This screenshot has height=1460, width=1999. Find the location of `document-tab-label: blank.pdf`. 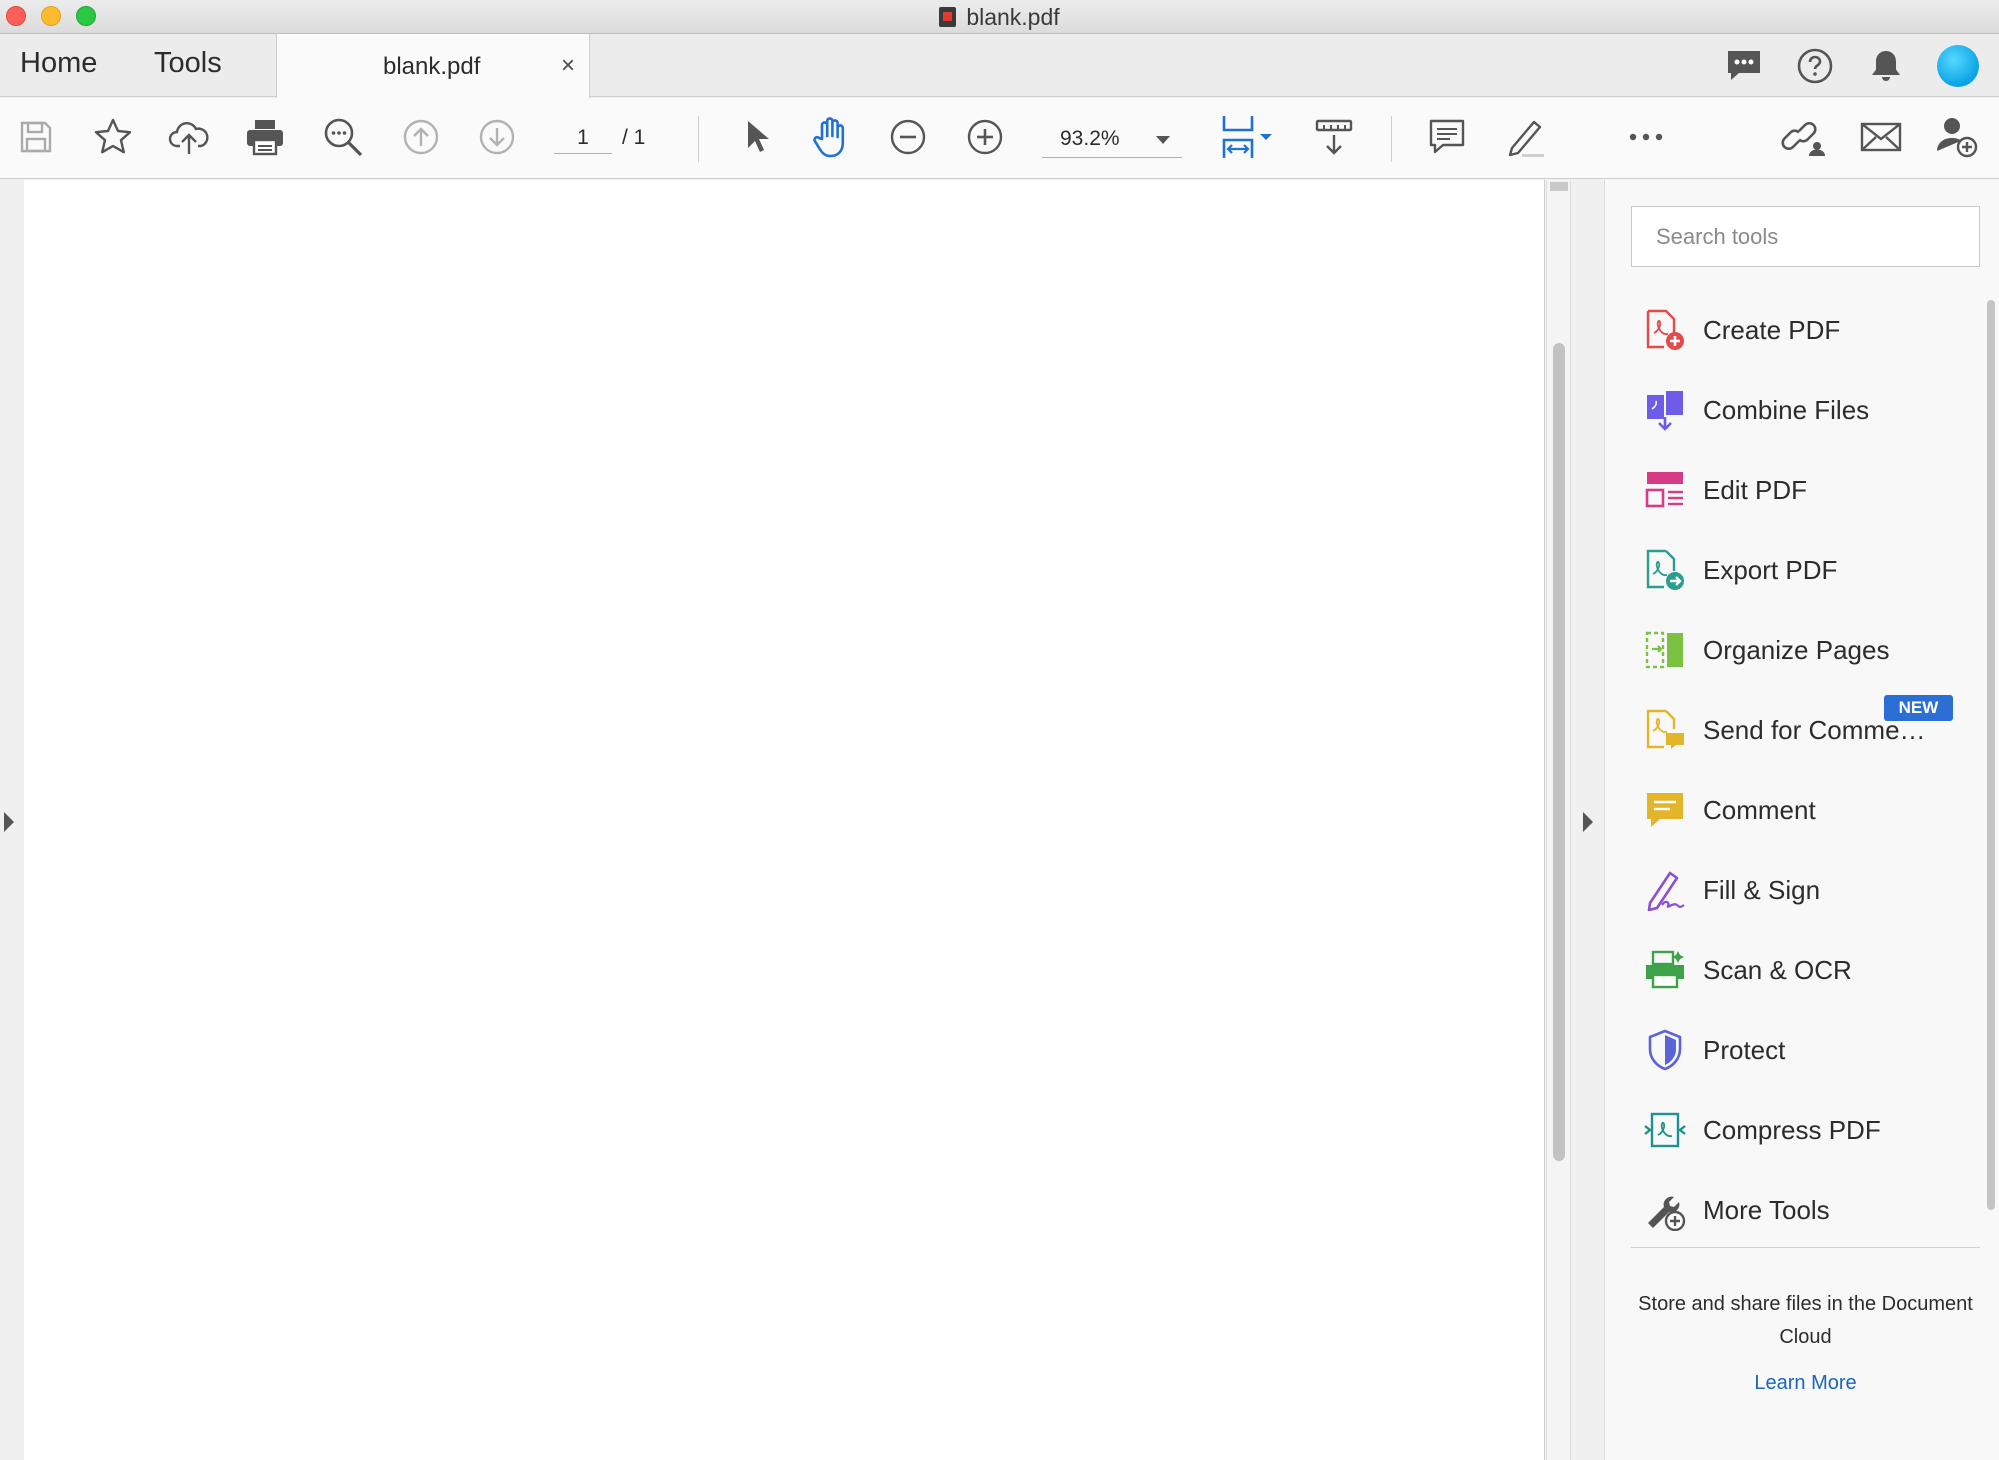

document-tab-label: blank.pdf is located at coordinates (432, 66).